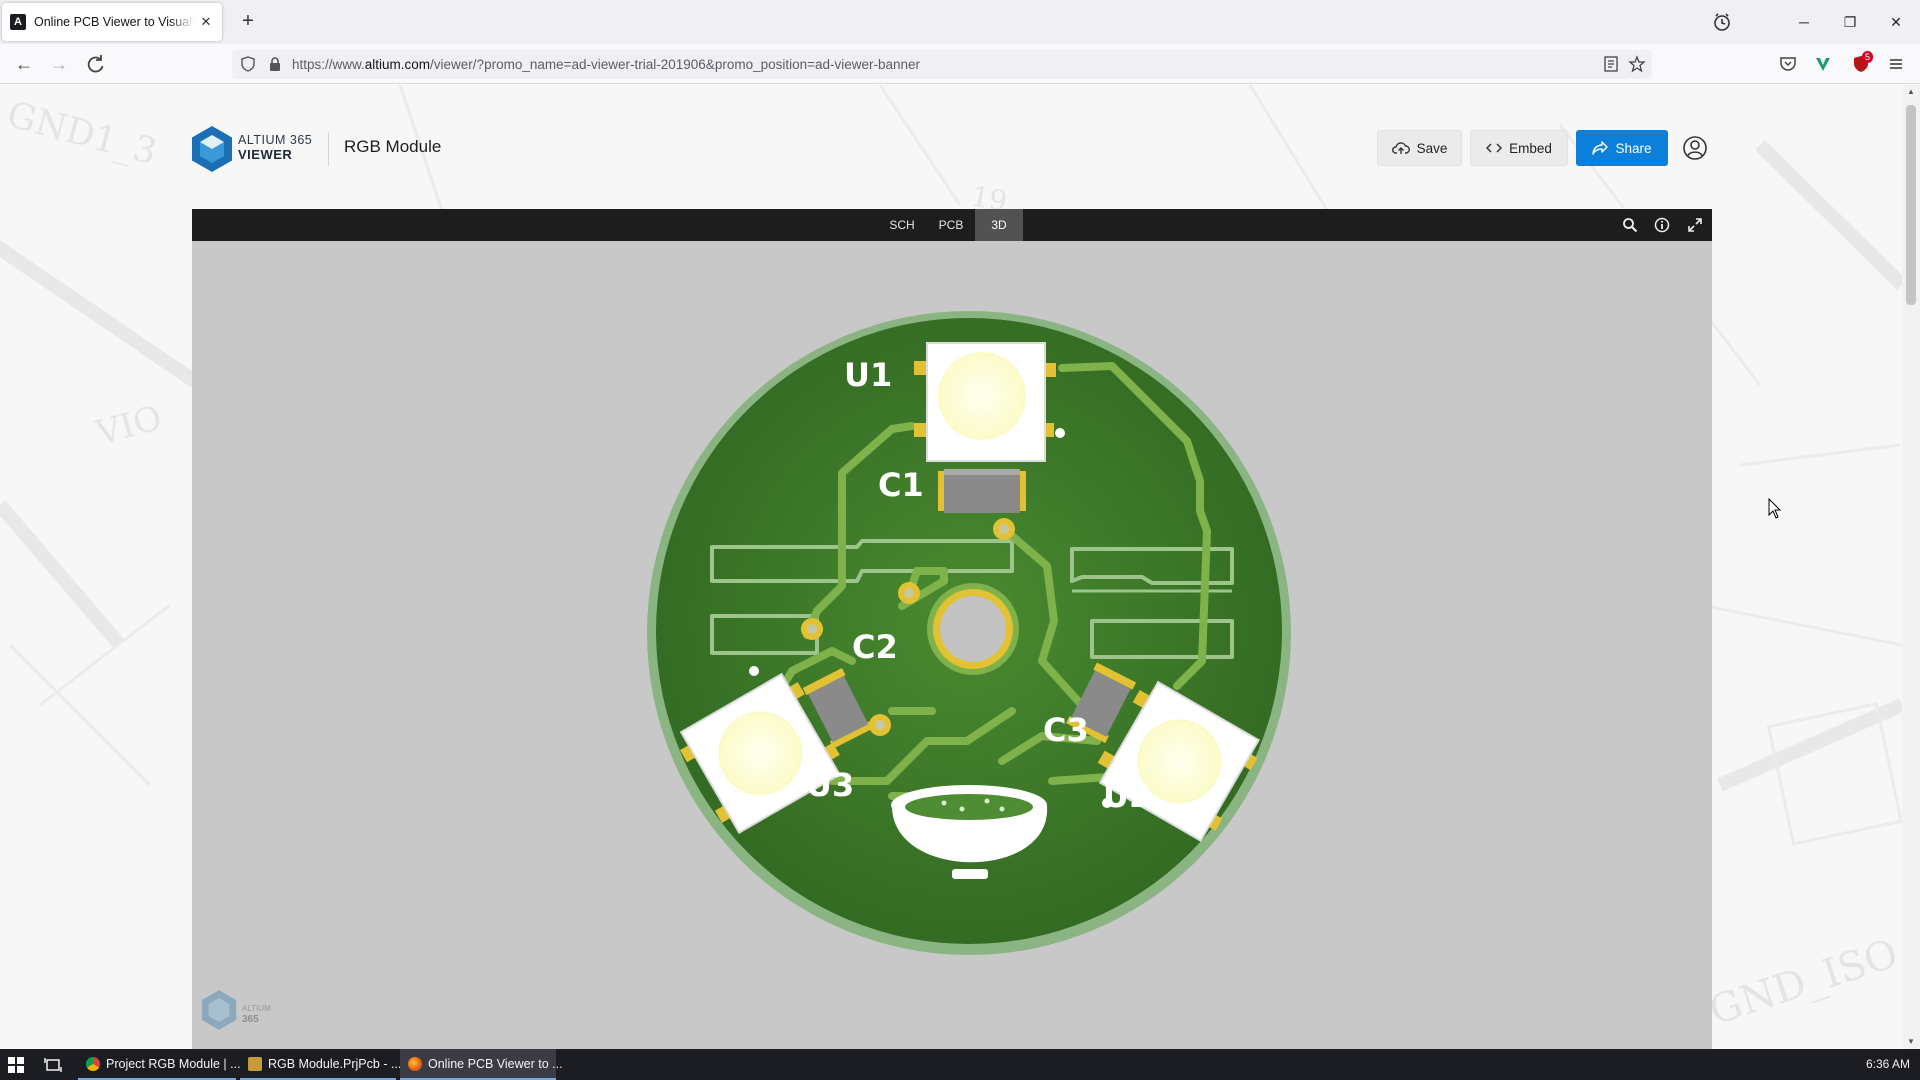 The image size is (1920, 1080). Describe the element at coordinates (1850, 22) in the screenshot. I see `restore-icon: ❐` at that location.